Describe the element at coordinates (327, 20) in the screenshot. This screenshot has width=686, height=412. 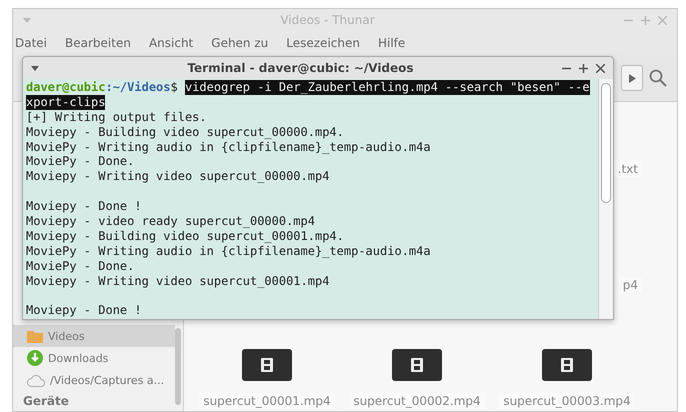
I see `window-title: Videos - Thunar` at that location.